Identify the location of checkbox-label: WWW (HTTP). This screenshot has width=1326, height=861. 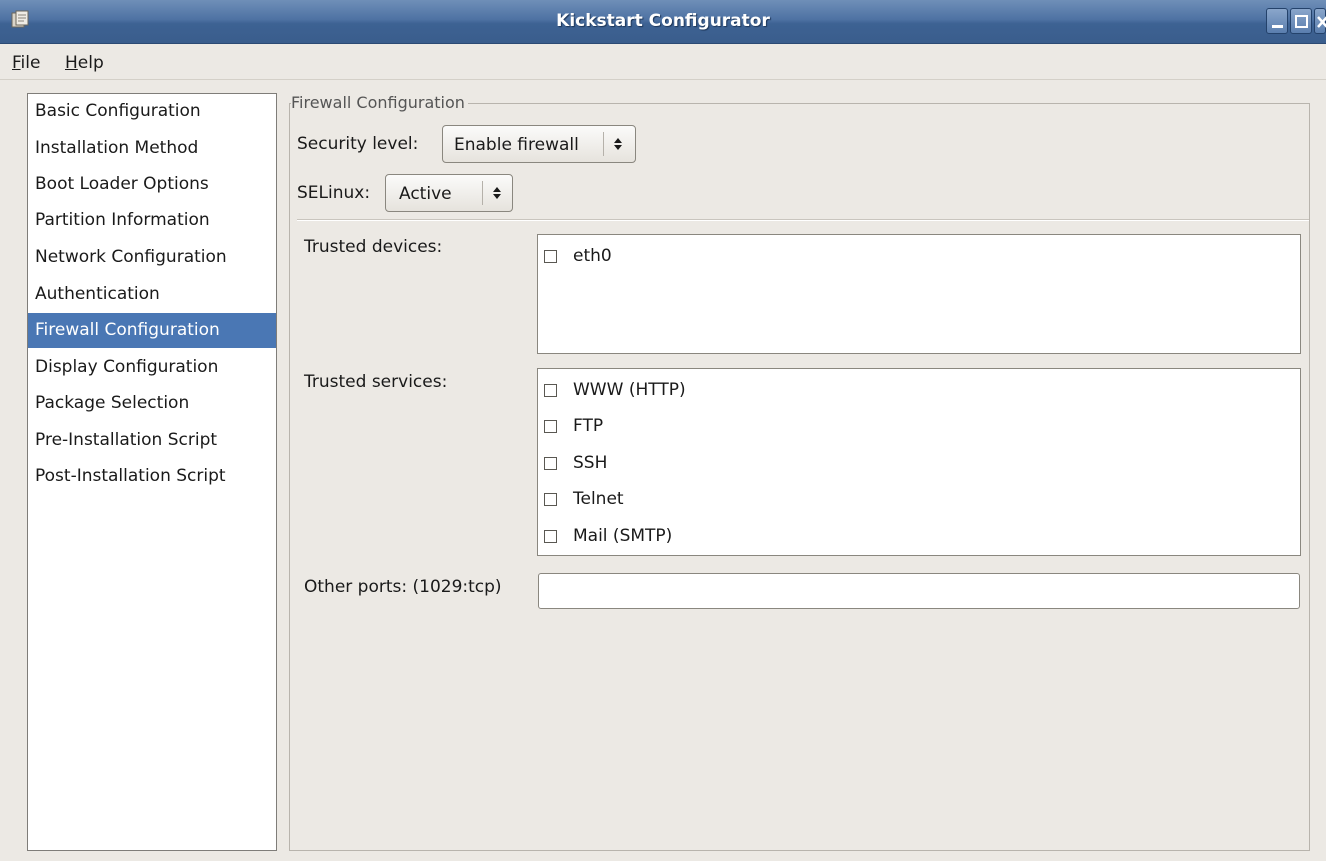
(629, 390).